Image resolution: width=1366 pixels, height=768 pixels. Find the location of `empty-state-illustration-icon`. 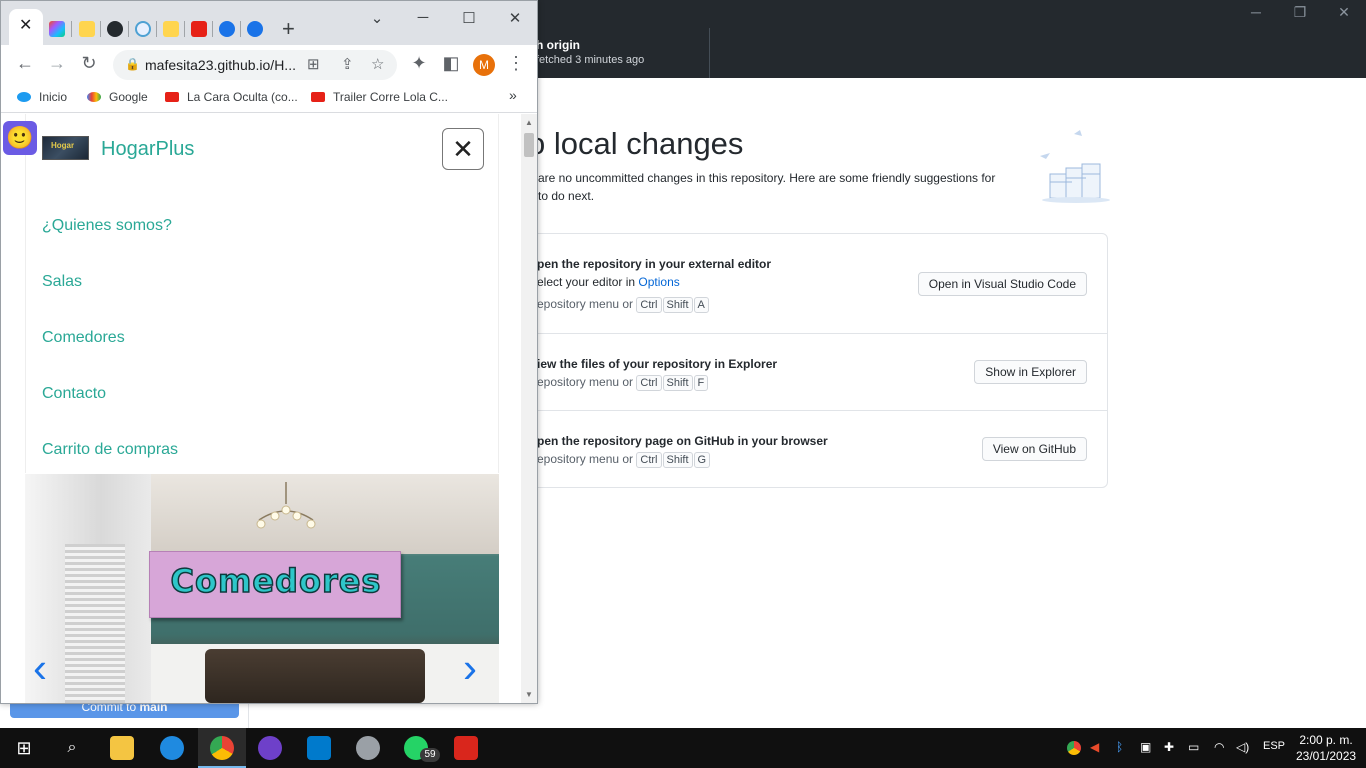

empty-state-illustration-icon is located at coordinates (1075, 166).